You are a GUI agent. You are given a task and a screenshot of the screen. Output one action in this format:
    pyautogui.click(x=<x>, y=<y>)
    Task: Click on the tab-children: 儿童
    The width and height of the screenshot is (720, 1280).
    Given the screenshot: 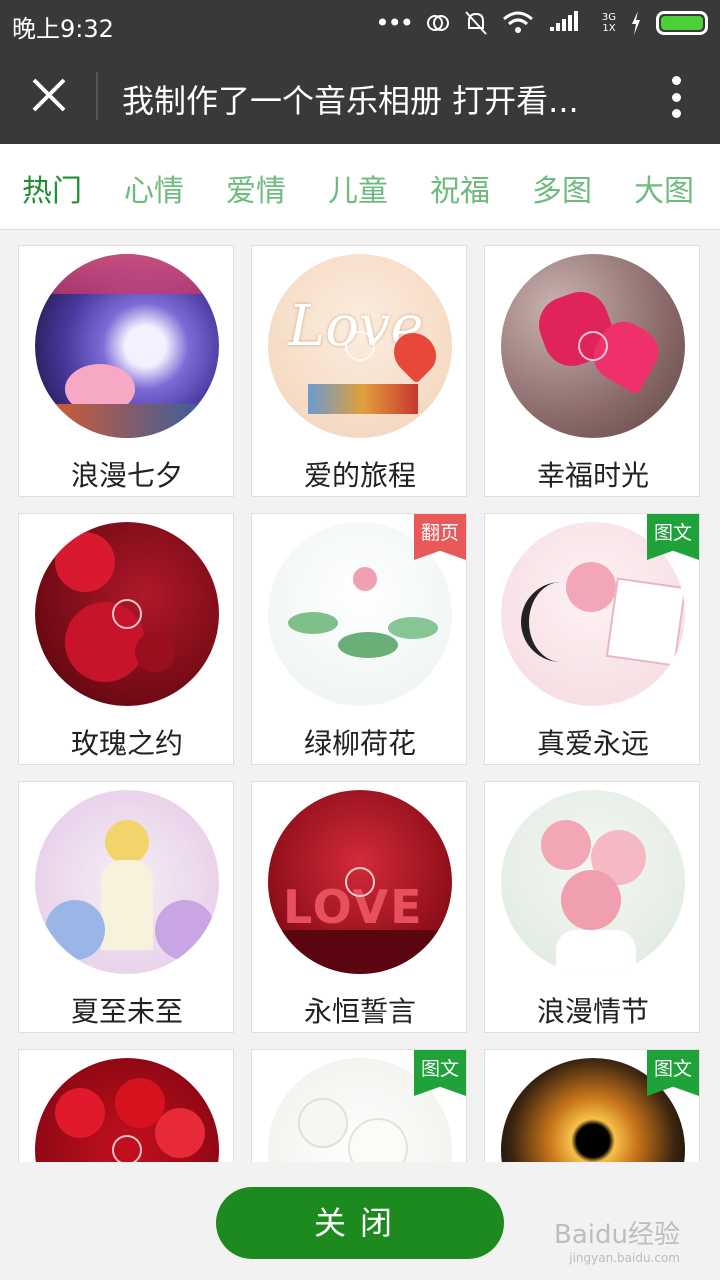 What is the action you would take?
    pyautogui.click(x=358, y=188)
    